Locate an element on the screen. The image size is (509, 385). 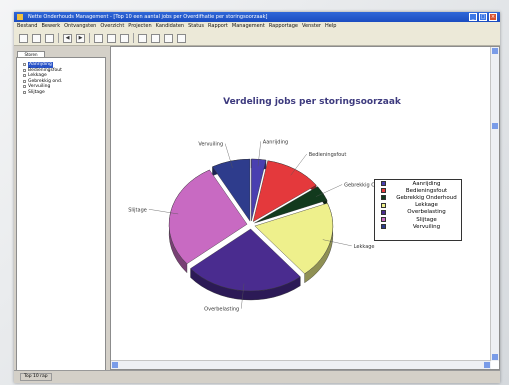
zoom-icon is located at coordinates (124, 38).